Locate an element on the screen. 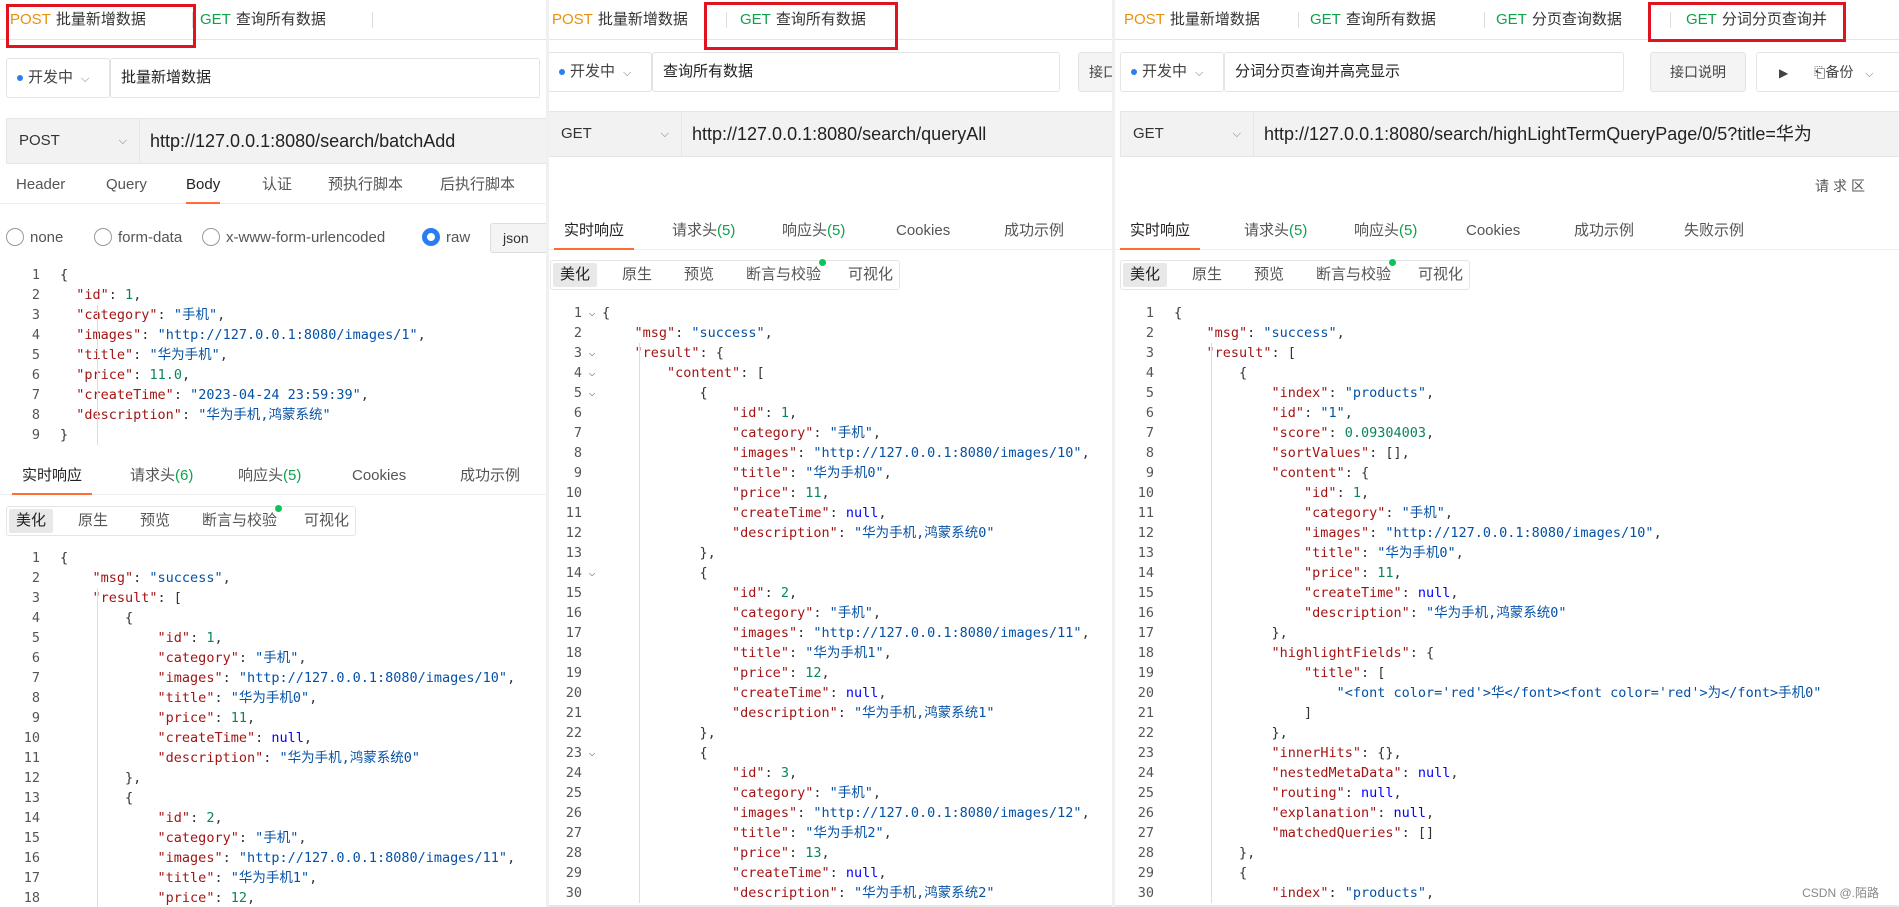 The image size is (1899, 907). tab-body: Body is located at coordinates (203, 187).